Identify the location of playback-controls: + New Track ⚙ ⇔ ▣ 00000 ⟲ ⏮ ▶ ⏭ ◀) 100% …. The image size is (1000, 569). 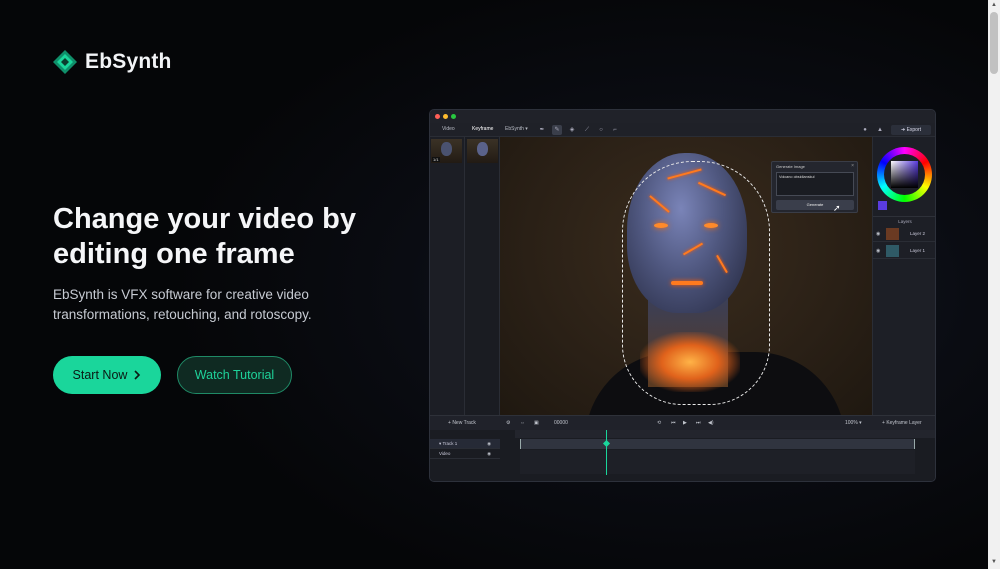
(682, 422).